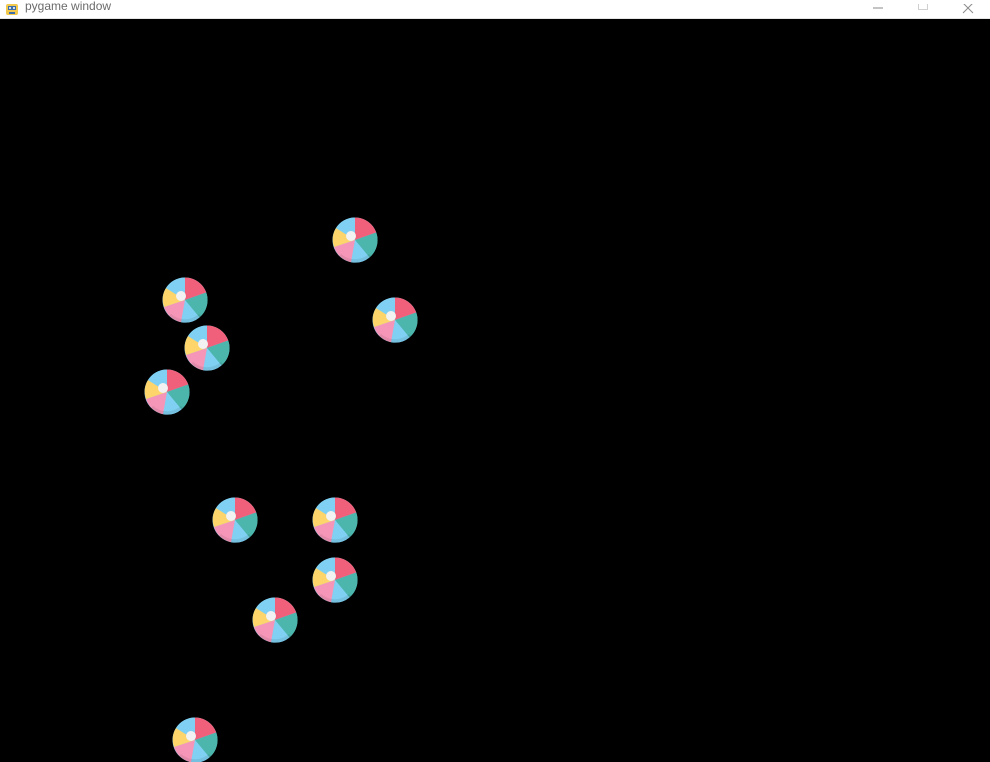 This screenshot has width=990, height=762. I want to click on minimize-icon, so click(877, 7).